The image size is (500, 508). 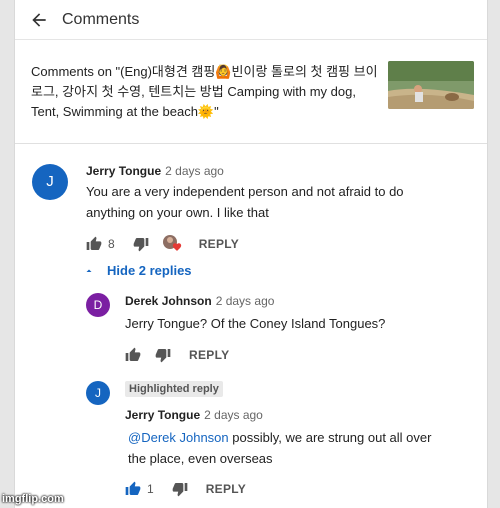 What do you see at coordinates (177, 355) in the screenshot?
I see `reply-actions: REPLY` at bounding box center [177, 355].